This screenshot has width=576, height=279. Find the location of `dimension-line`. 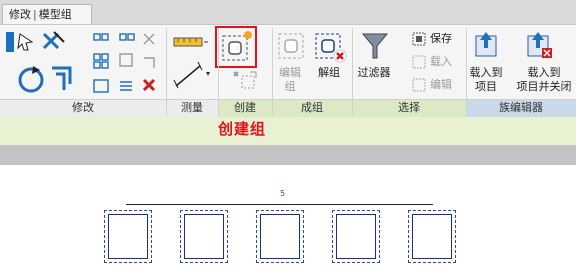

dimension-line is located at coordinates (279, 204).